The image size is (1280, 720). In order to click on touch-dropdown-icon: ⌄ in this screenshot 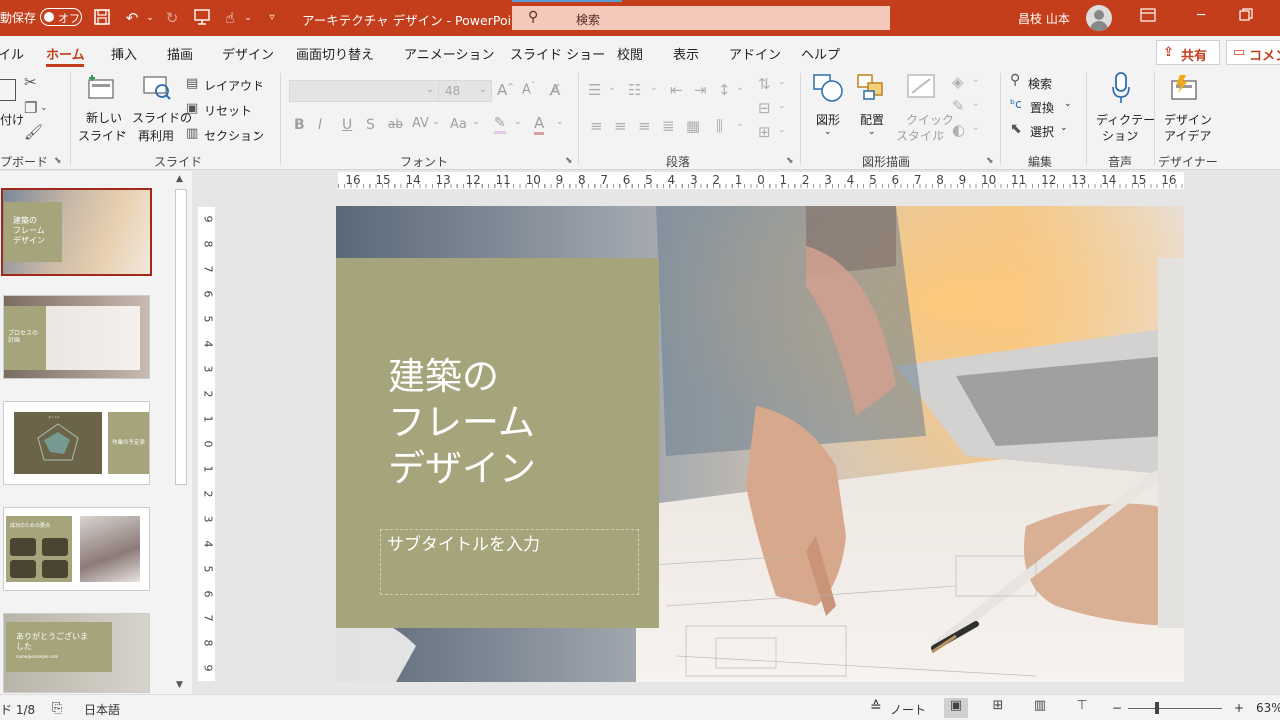, I will do `click(248, 18)`.